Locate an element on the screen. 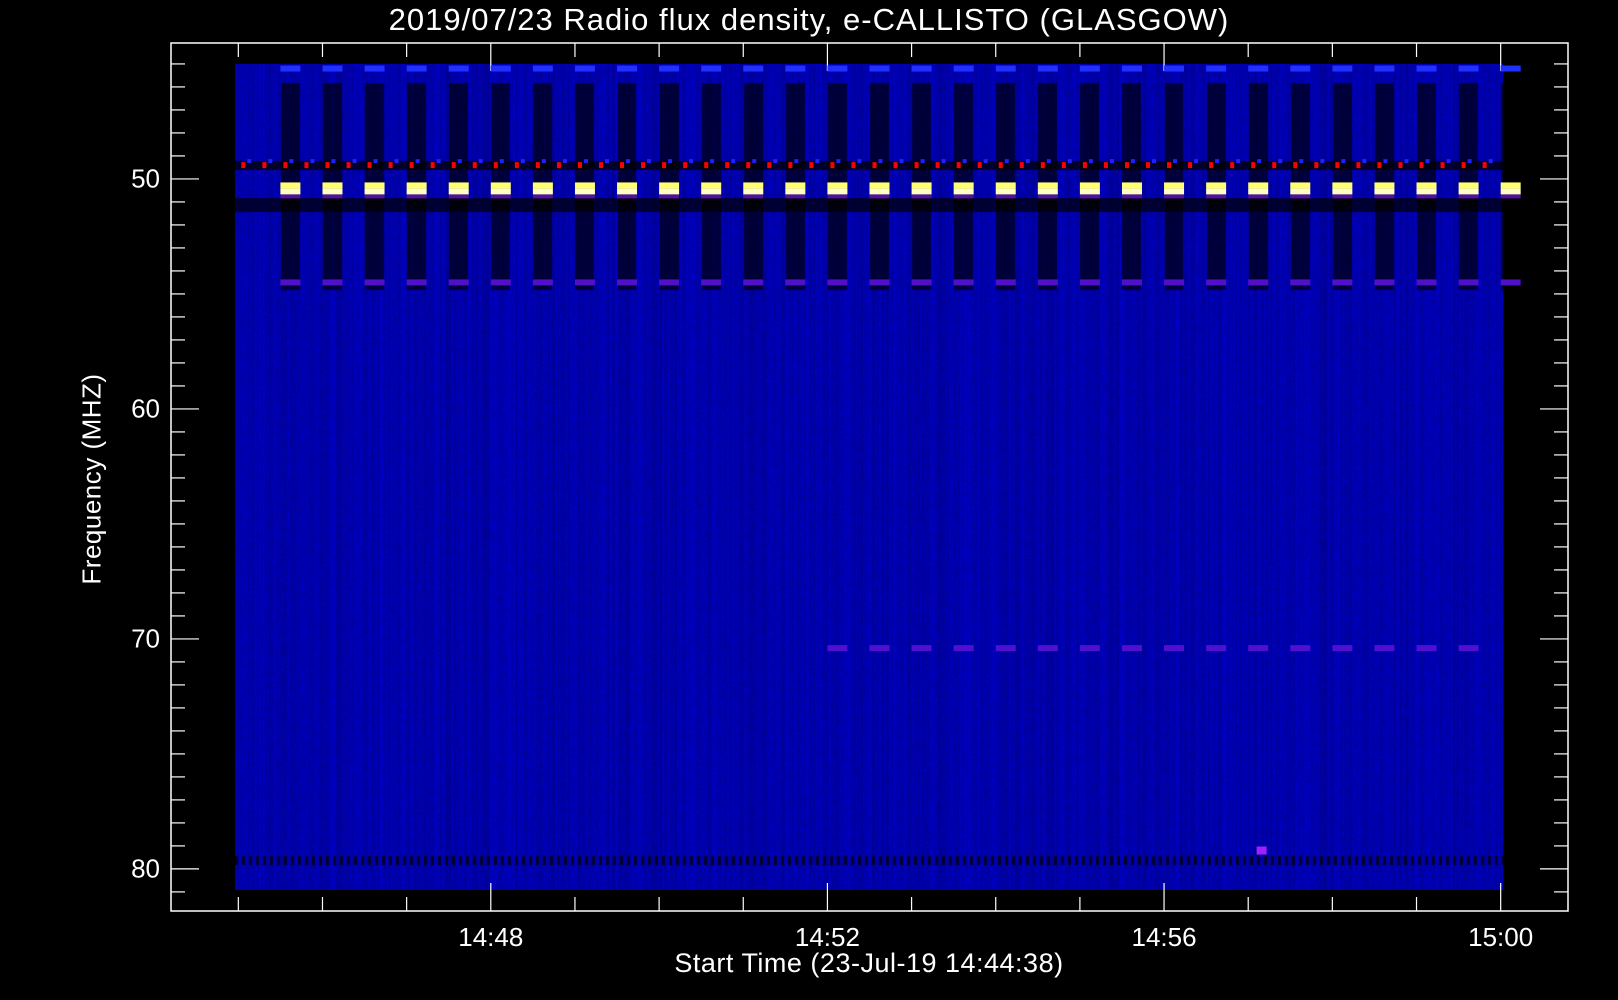 This screenshot has width=1618, height=1000. magenta-burst is located at coordinates (1261, 850).